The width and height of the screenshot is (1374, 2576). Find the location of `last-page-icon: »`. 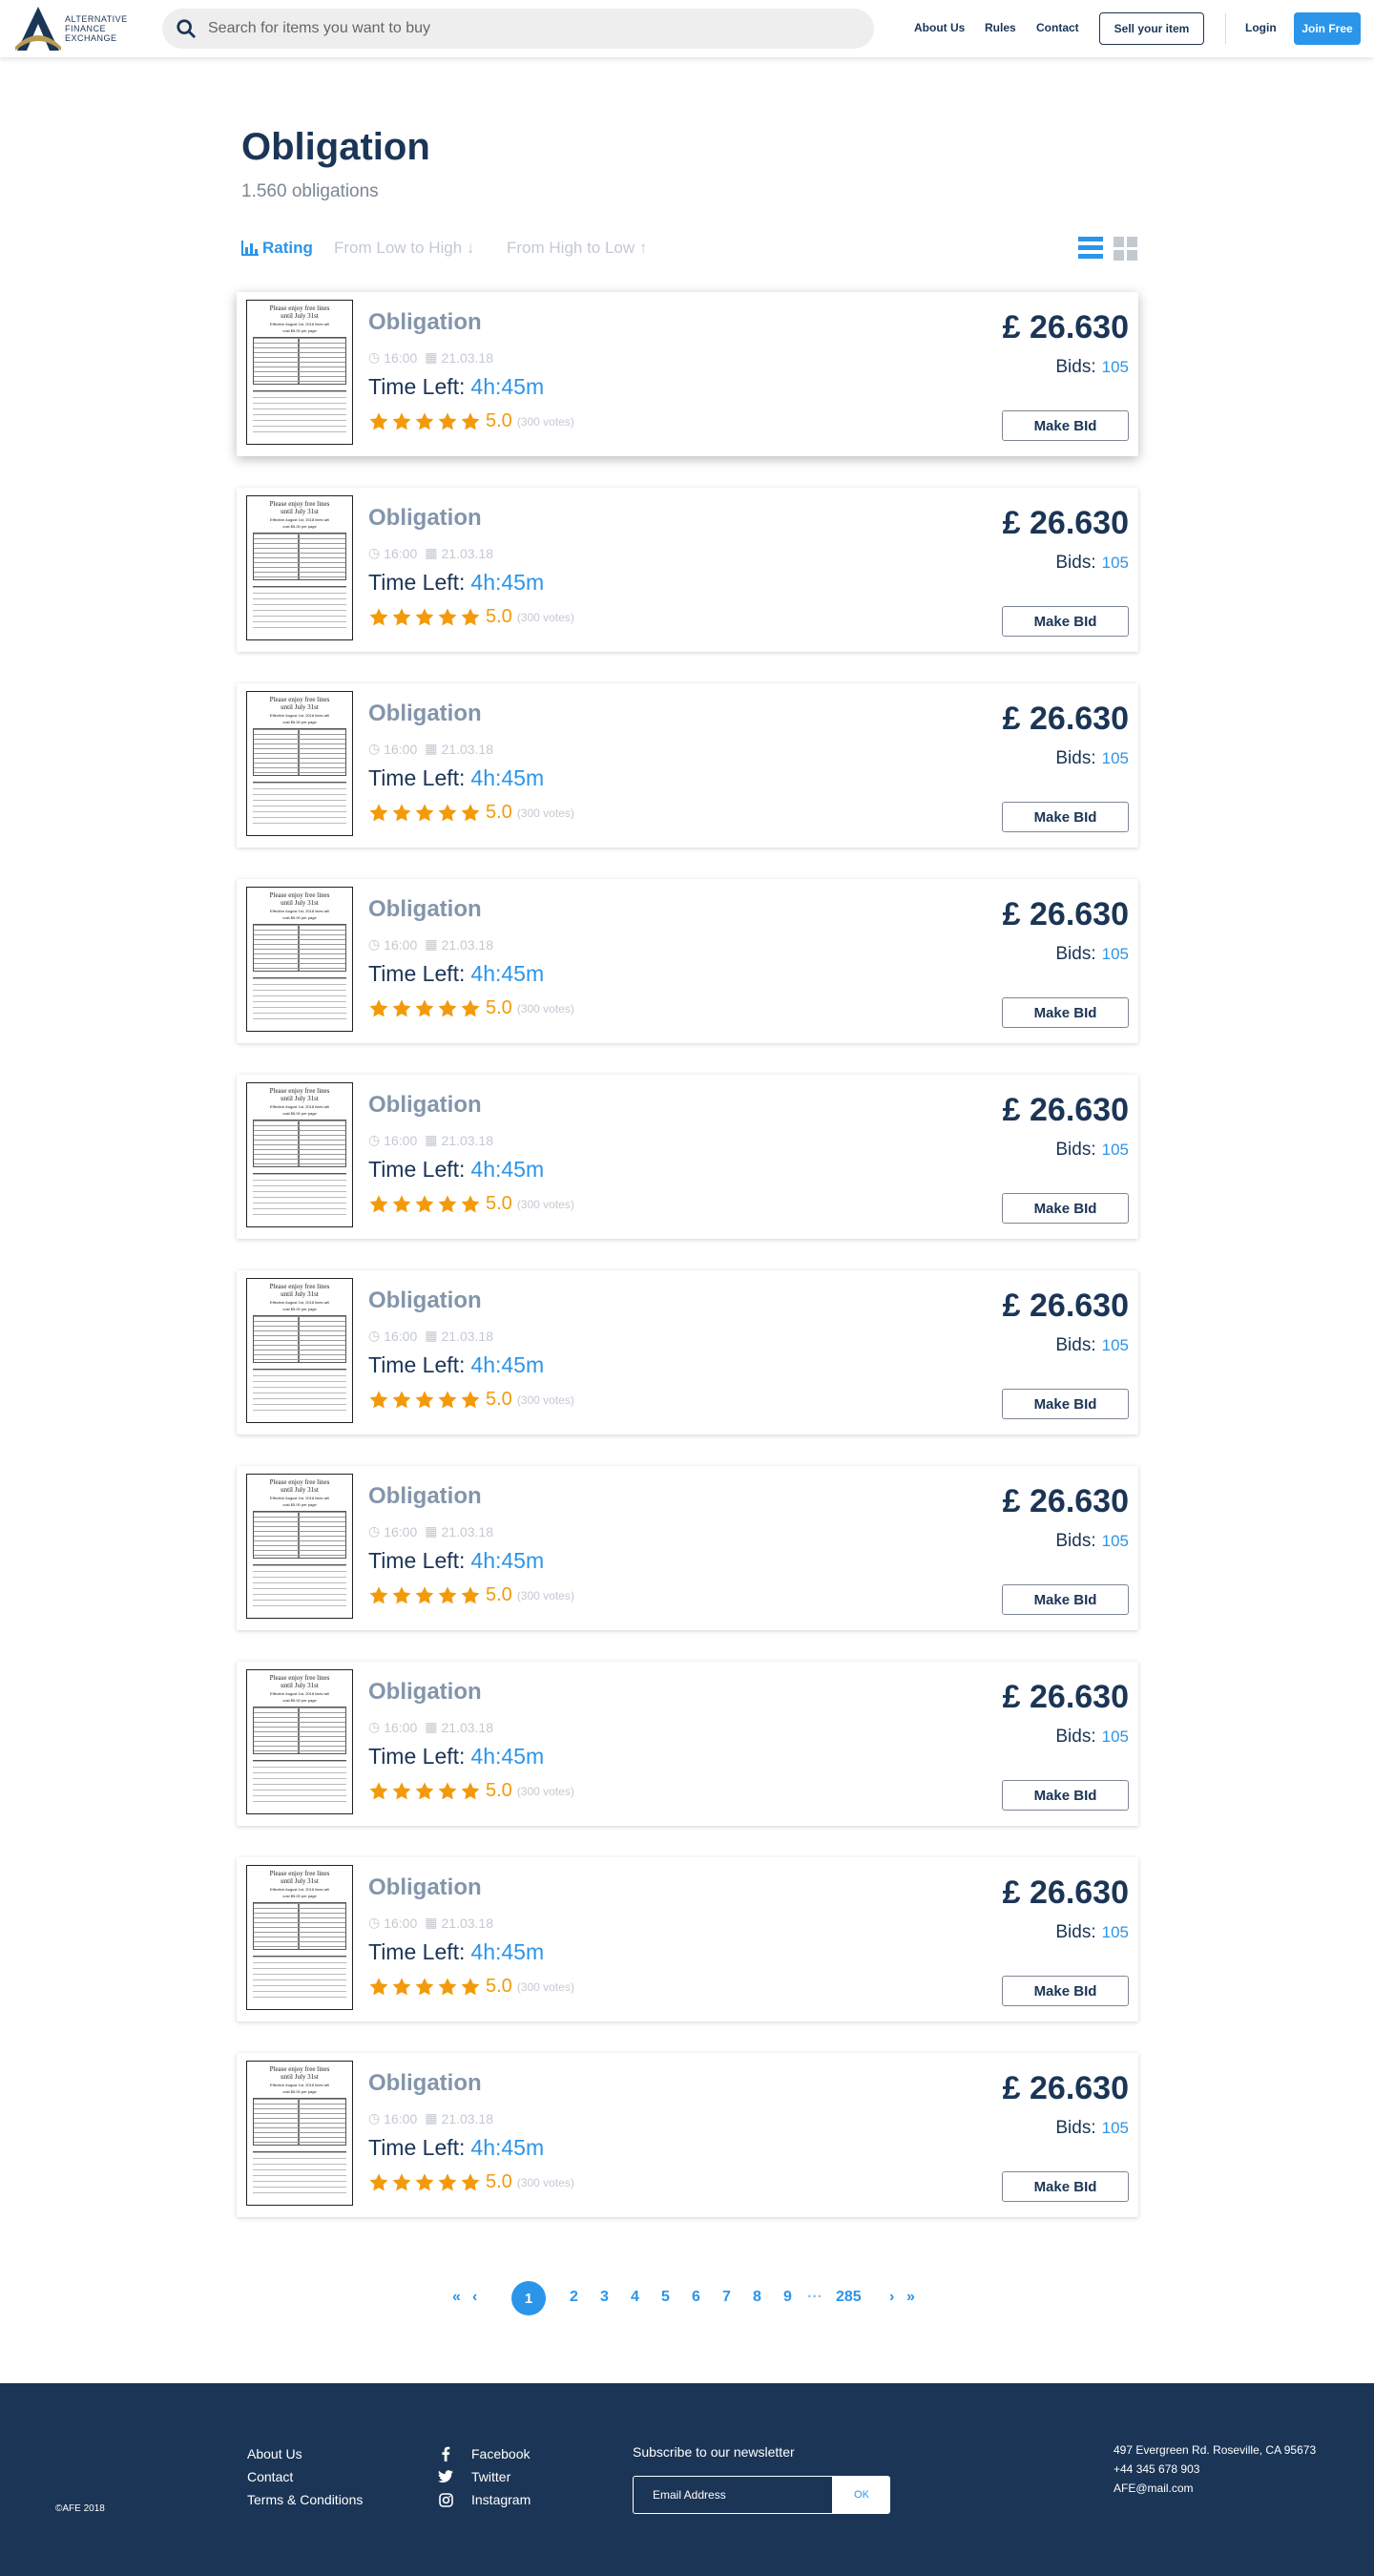

last-page-icon: » is located at coordinates (910, 2297).